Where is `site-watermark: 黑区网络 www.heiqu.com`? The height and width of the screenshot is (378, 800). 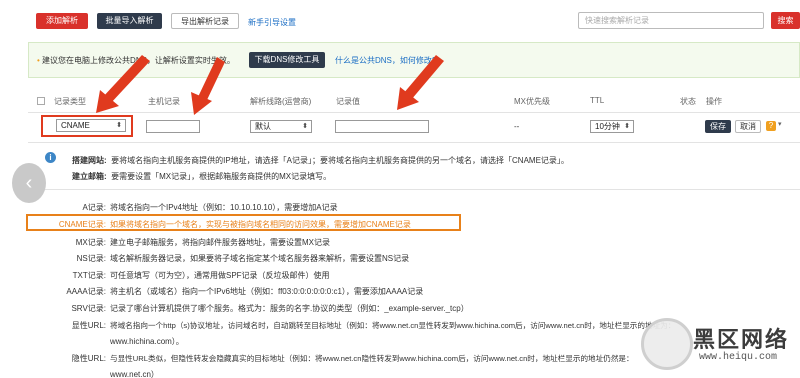 site-watermark: 黑区网络 www.heiqu.com is located at coordinates (716, 345).